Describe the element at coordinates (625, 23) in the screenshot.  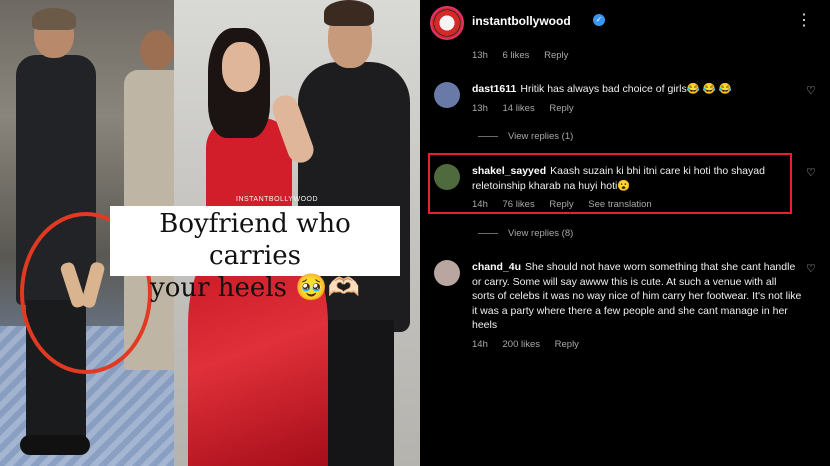
I see `post-header: instantbollywood ✓ ⋮` at that location.